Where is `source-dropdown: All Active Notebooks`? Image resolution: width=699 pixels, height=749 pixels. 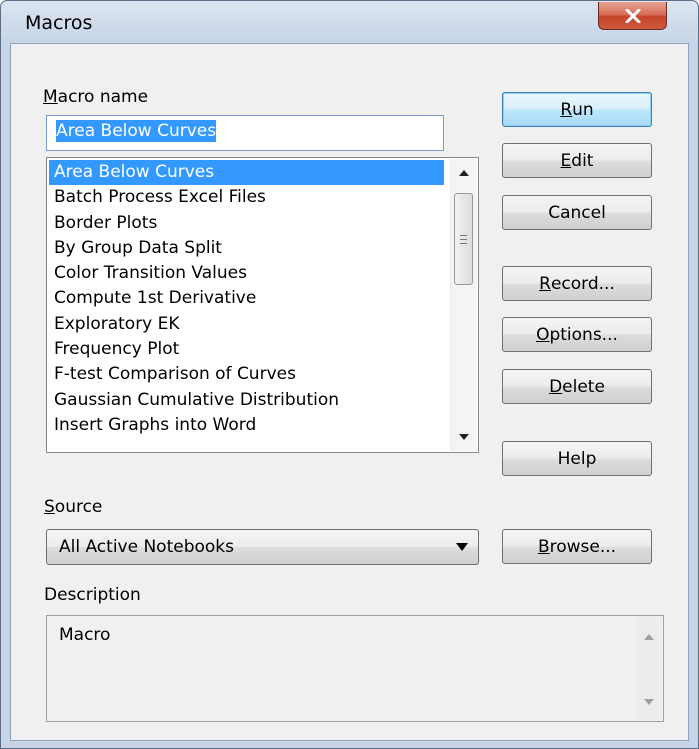 source-dropdown: All Active Notebooks is located at coordinates (262, 547).